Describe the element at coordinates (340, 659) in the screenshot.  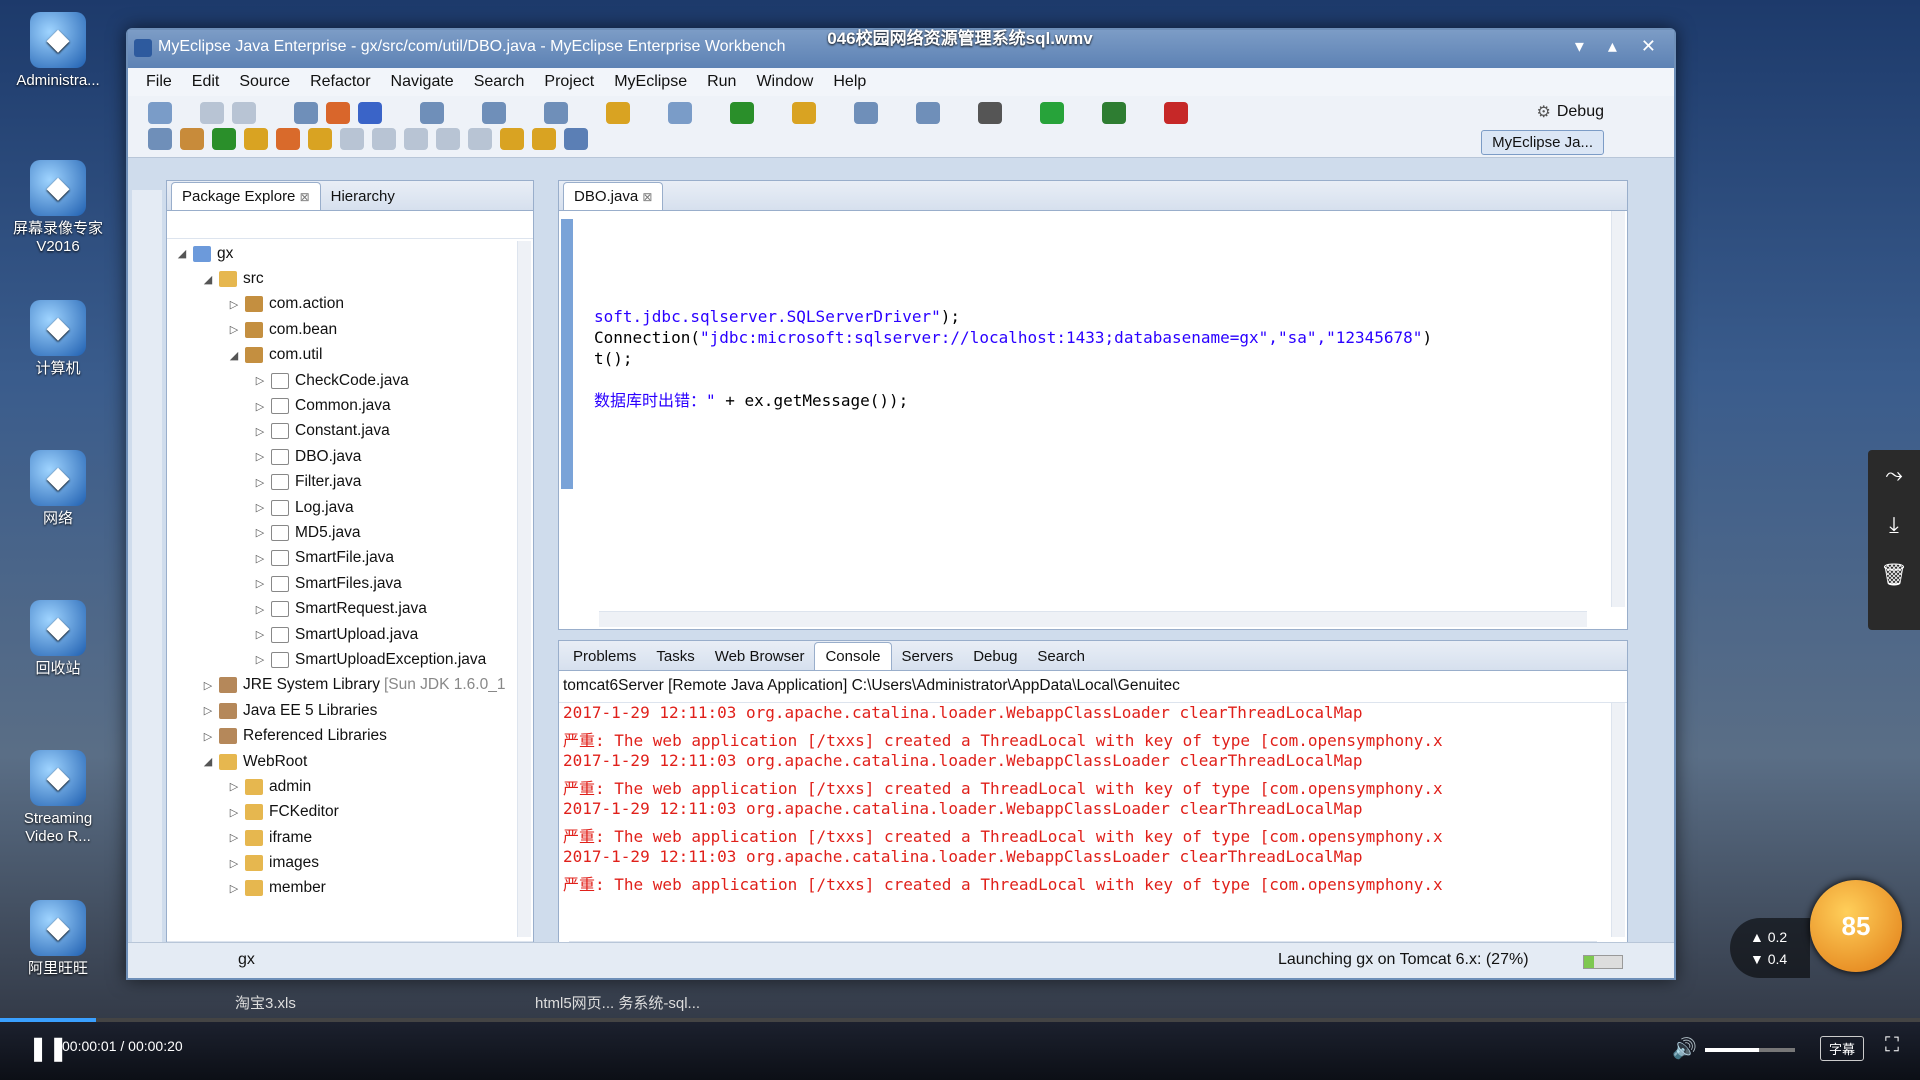
I see `tree-item: ▷ SmartUploadException.java` at that location.